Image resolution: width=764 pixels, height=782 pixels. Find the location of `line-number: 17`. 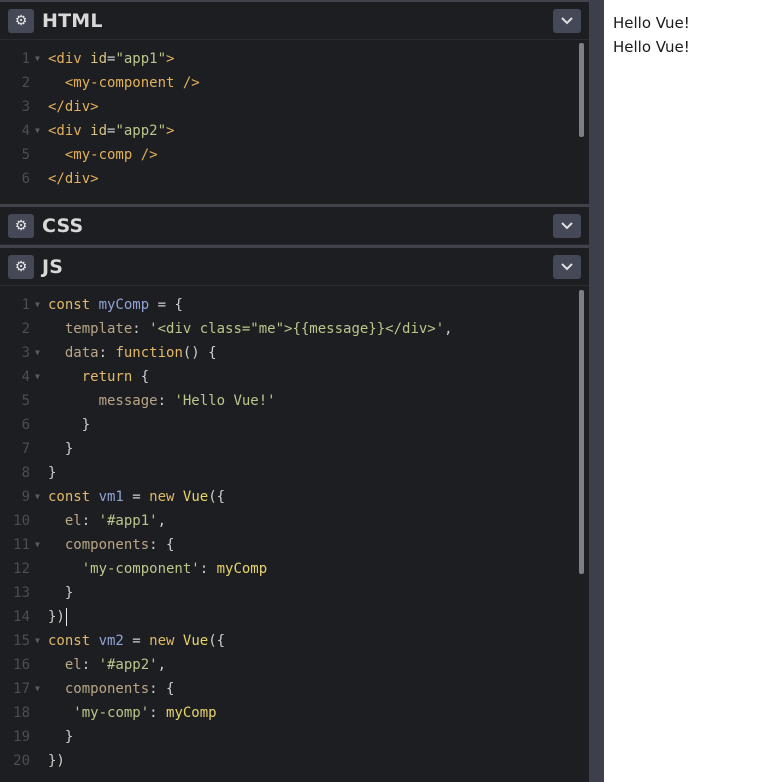

line-number: 17 is located at coordinates (21, 689).